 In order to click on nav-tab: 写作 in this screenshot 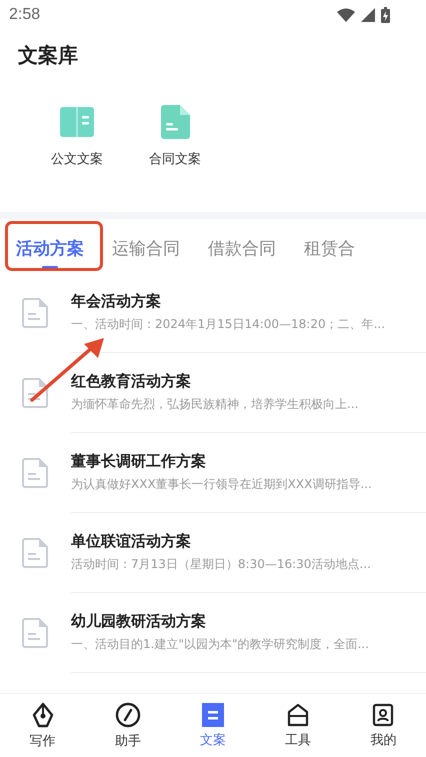, I will do `click(43, 725)`.